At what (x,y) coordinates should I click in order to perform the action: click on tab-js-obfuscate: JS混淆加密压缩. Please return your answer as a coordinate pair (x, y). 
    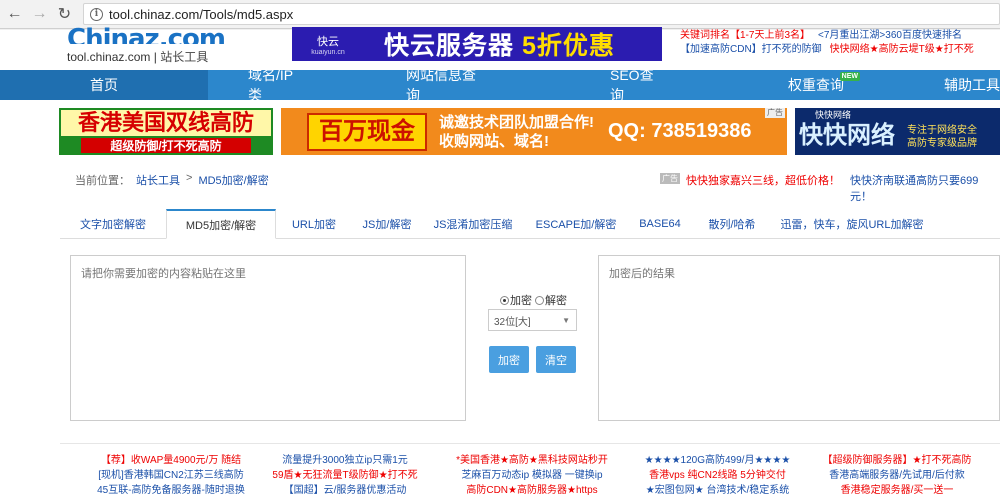
    Looking at the image, I should click on (473, 224).